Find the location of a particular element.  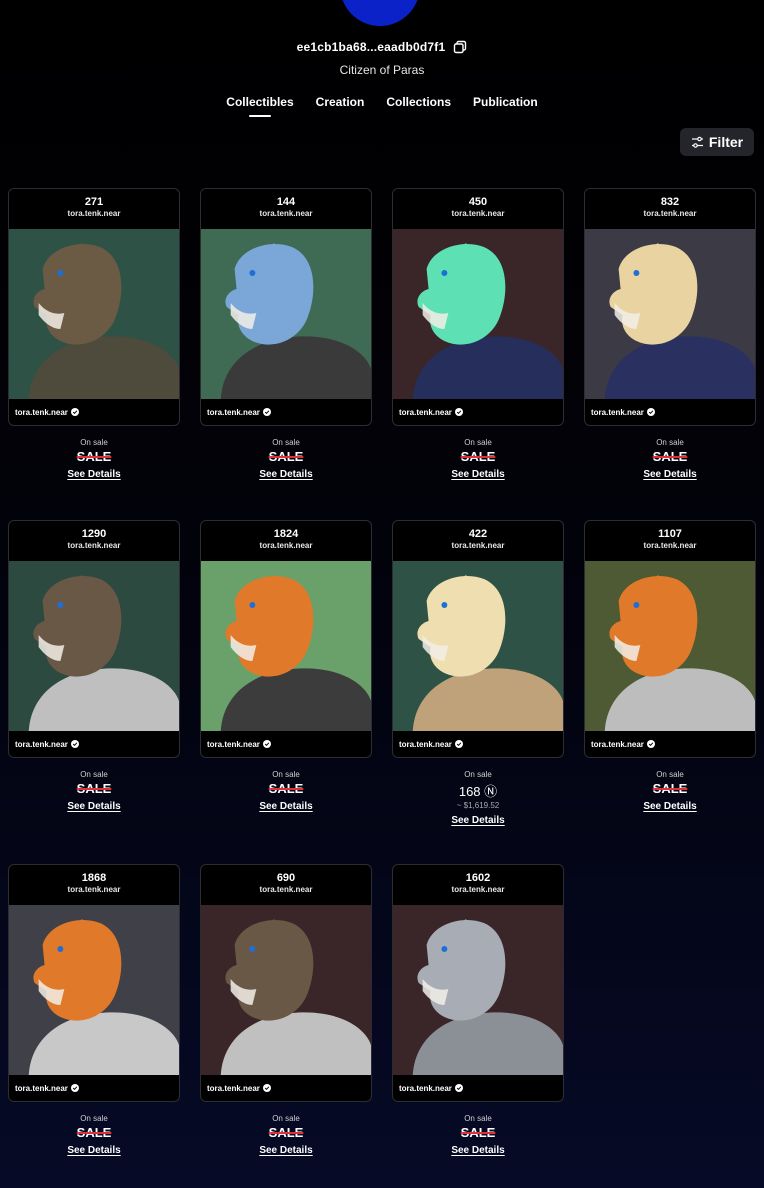

nft-card: 271 tora.tenk.near tora.tenk.near is located at coordinates (94, 307).